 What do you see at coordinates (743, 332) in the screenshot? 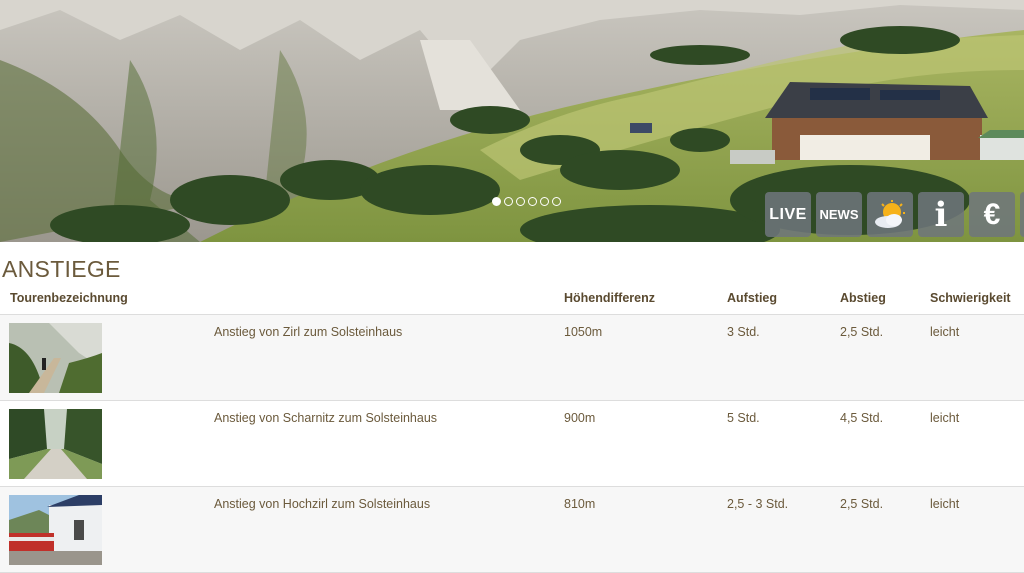
I see `tour-ascent: 3 Std.` at bounding box center [743, 332].